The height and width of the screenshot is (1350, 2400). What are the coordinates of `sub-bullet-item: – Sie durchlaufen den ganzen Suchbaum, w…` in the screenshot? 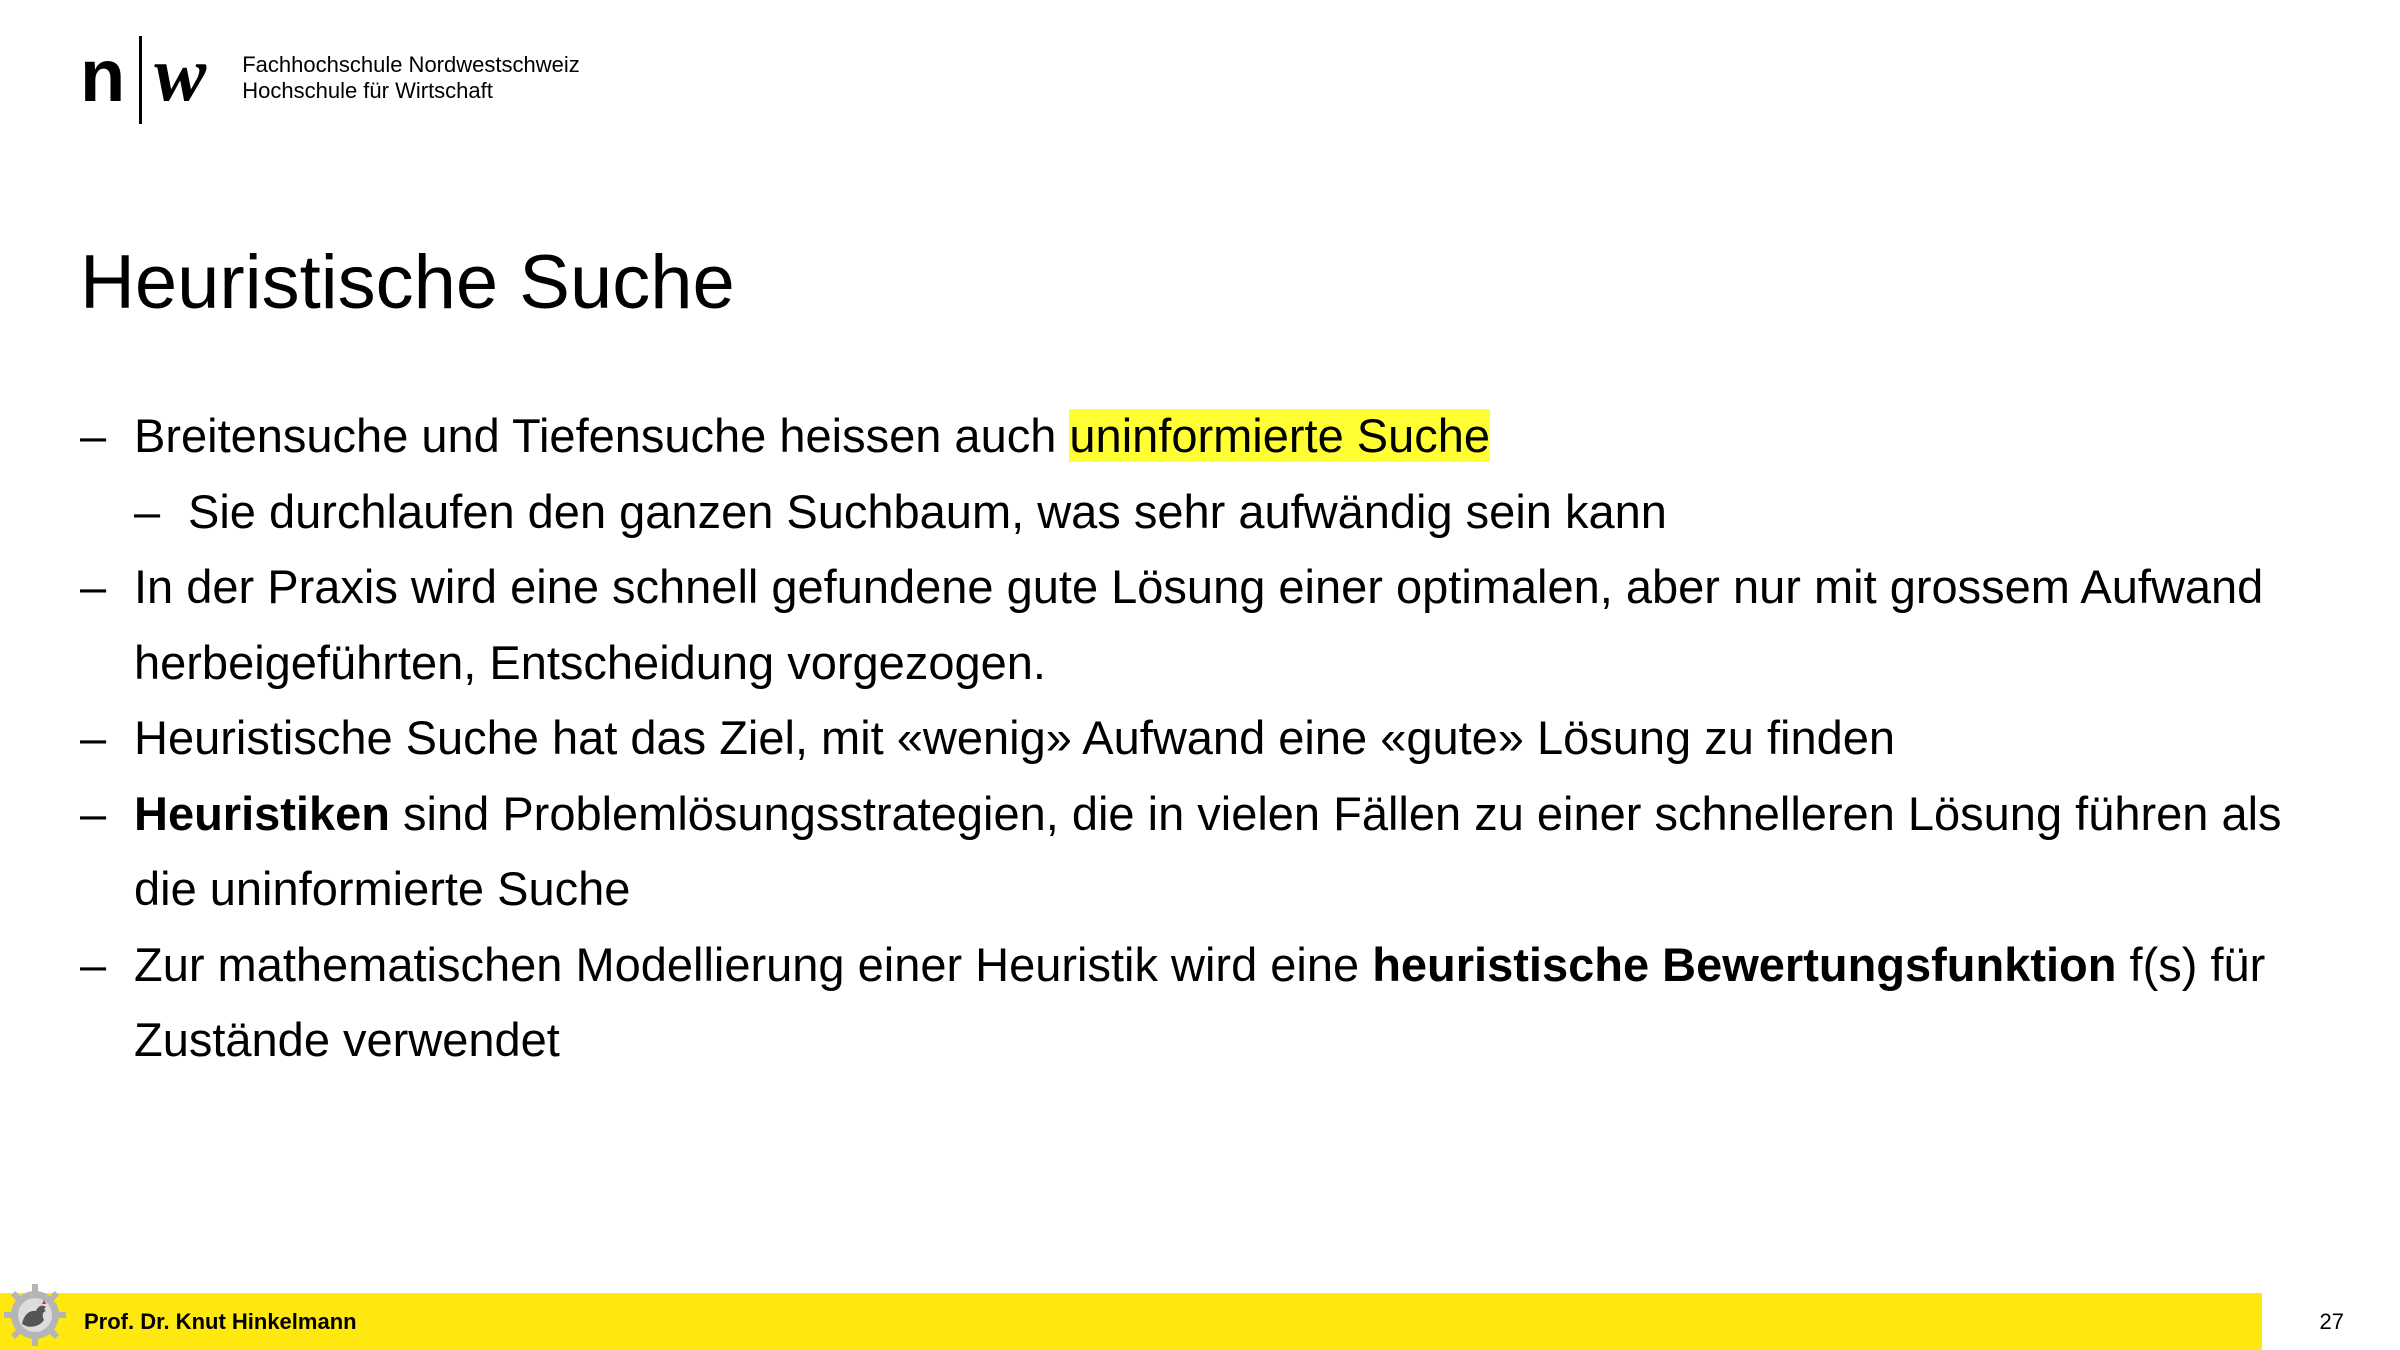 It's located at (1190, 512).